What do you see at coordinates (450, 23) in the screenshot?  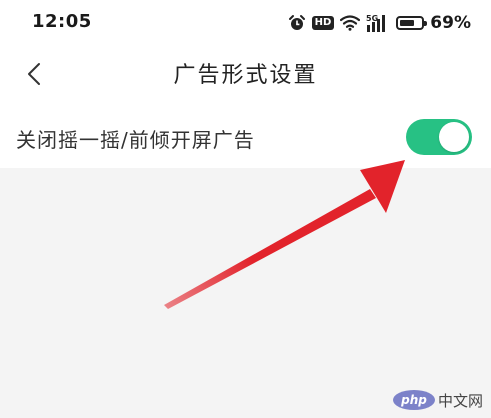 I see `battery-percent: 69%` at bounding box center [450, 23].